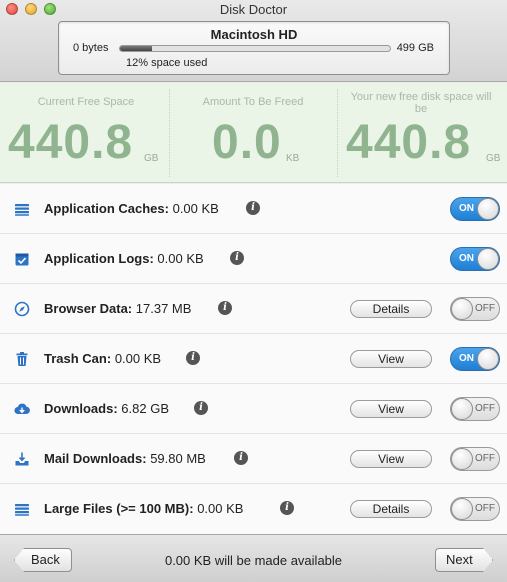 The width and height of the screenshot is (507, 582). What do you see at coordinates (119, 508) in the screenshot?
I see `item-name: Large Files (>= 100 MB):` at bounding box center [119, 508].